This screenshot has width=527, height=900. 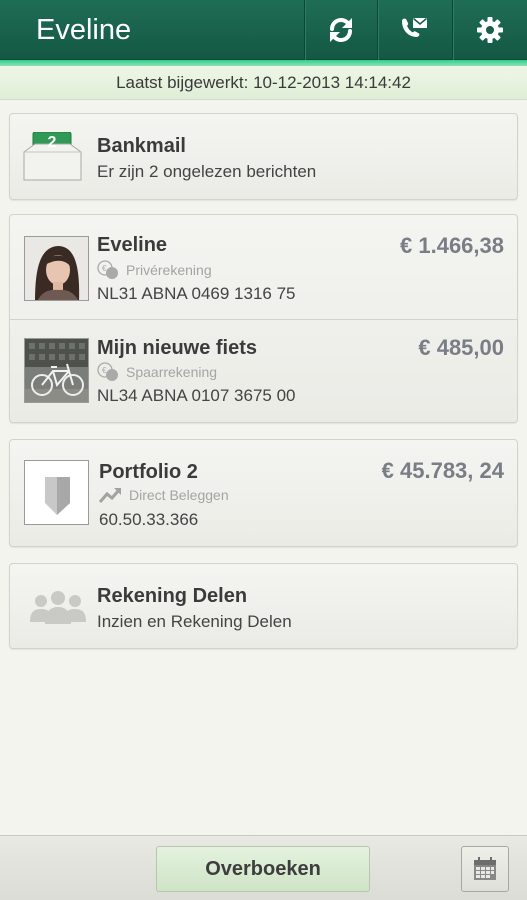 I want to click on last-updated-status: Laatst bijgewerkt: 10-12-2013 14:14:42, so click(x=263, y=83).